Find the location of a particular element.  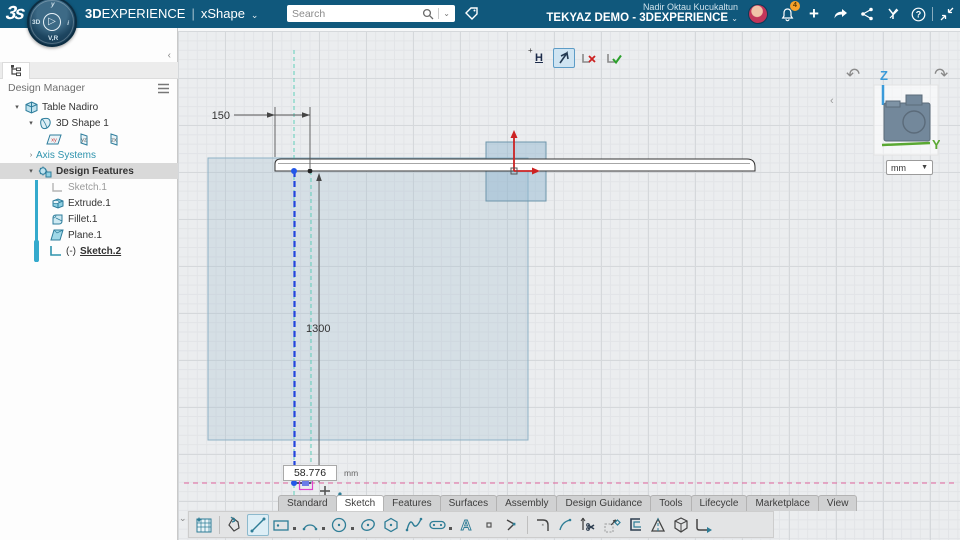

expander-icon: › is located at coordinates (31, 155).